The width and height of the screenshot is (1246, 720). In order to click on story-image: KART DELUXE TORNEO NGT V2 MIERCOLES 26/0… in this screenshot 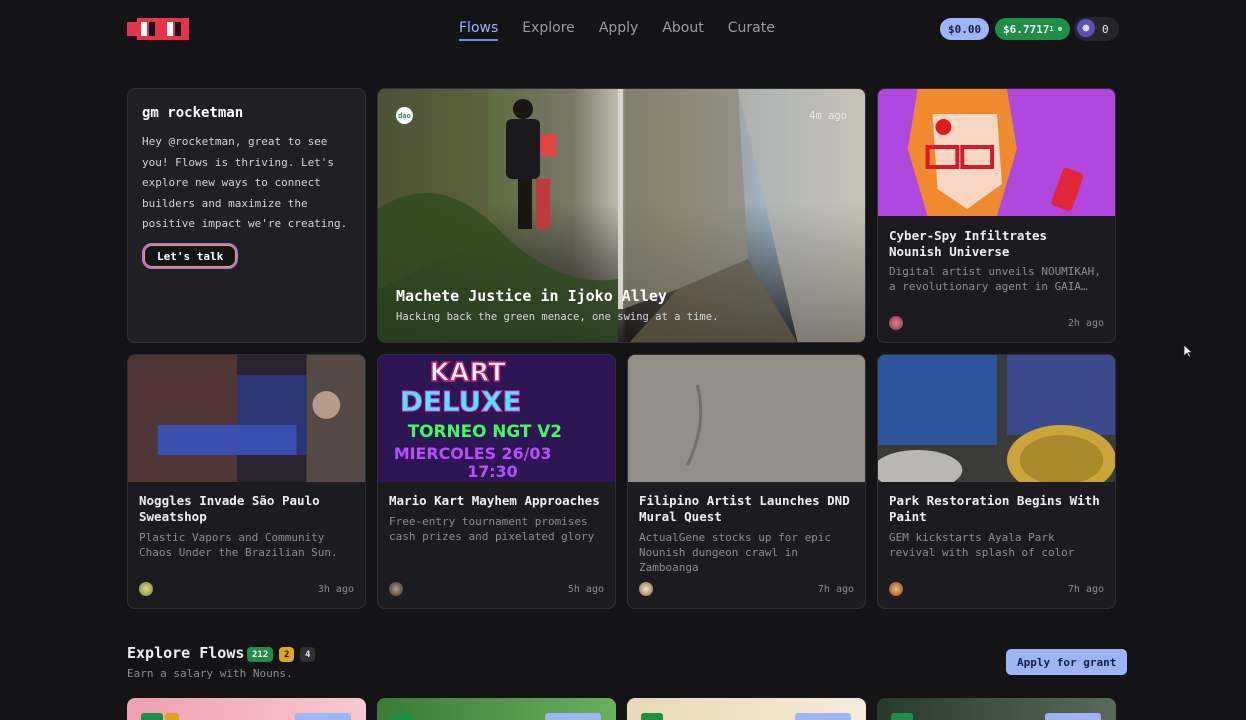, I will do `click(496, 418)`.